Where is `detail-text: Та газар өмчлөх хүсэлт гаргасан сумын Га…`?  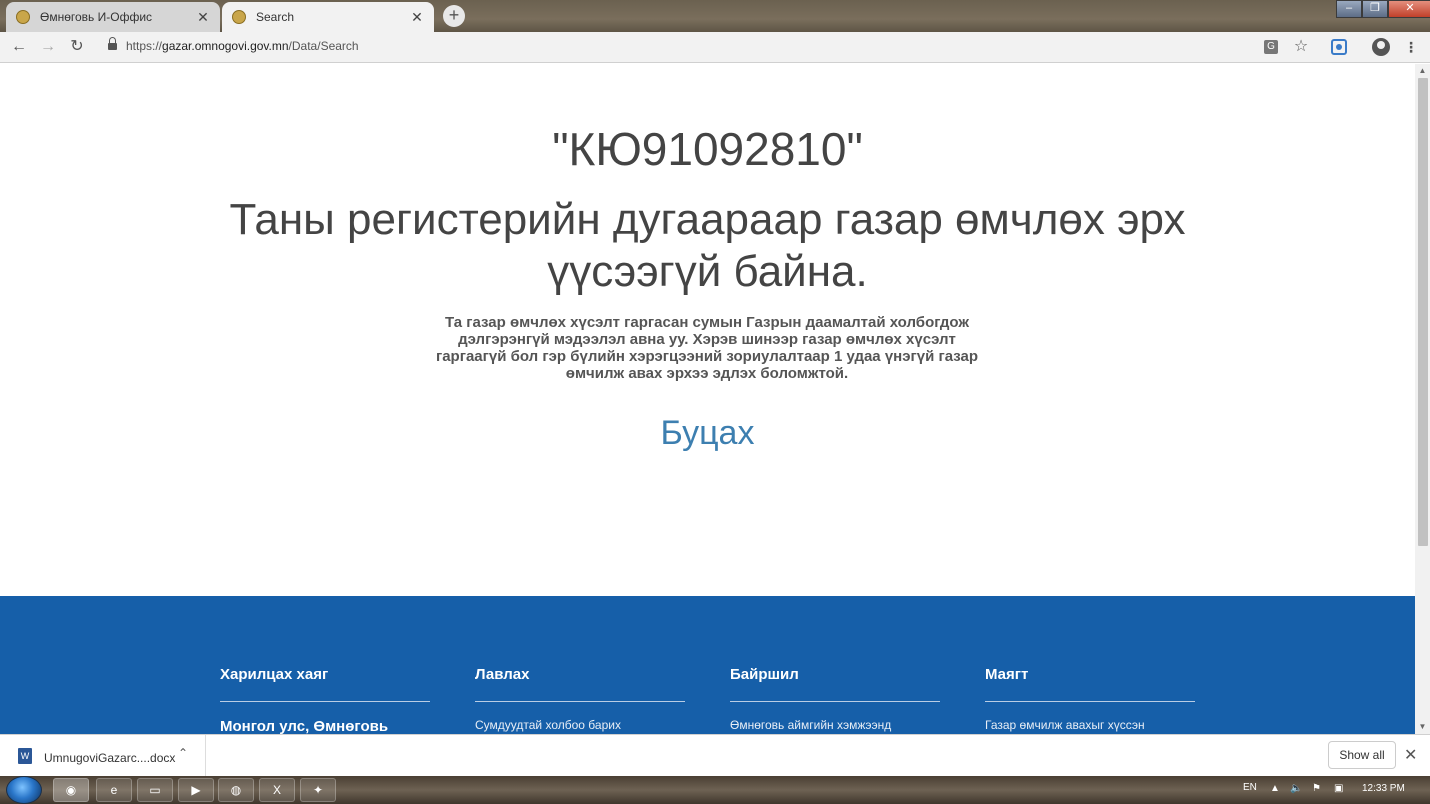 detail-text: Та газар өмчлөх хүсэлт гаргасан сумын Га… is located at coordinates (707, 348).